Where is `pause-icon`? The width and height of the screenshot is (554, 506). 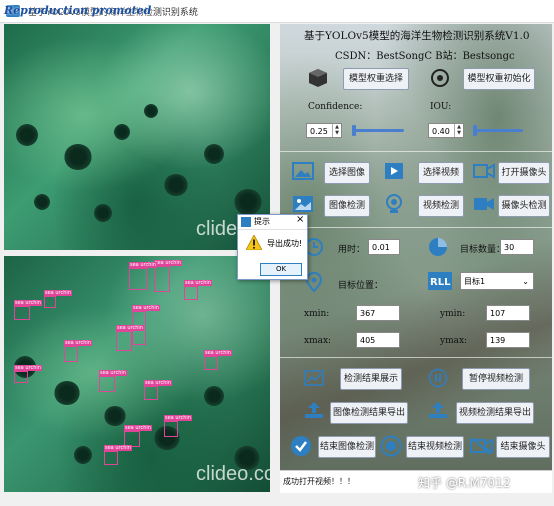
pause-icon is located at coordinates (438, 378).